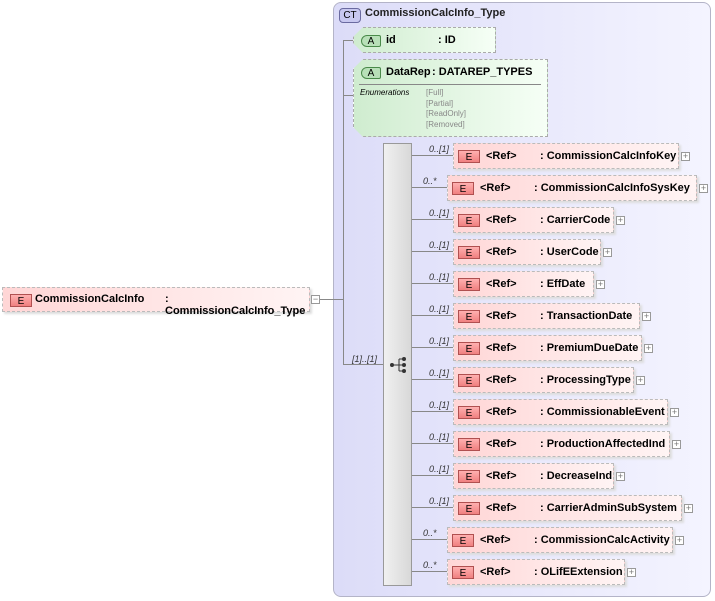  I want to click on element-box: E <Ref> : CommissionCalcActivity, so click(560, 540).